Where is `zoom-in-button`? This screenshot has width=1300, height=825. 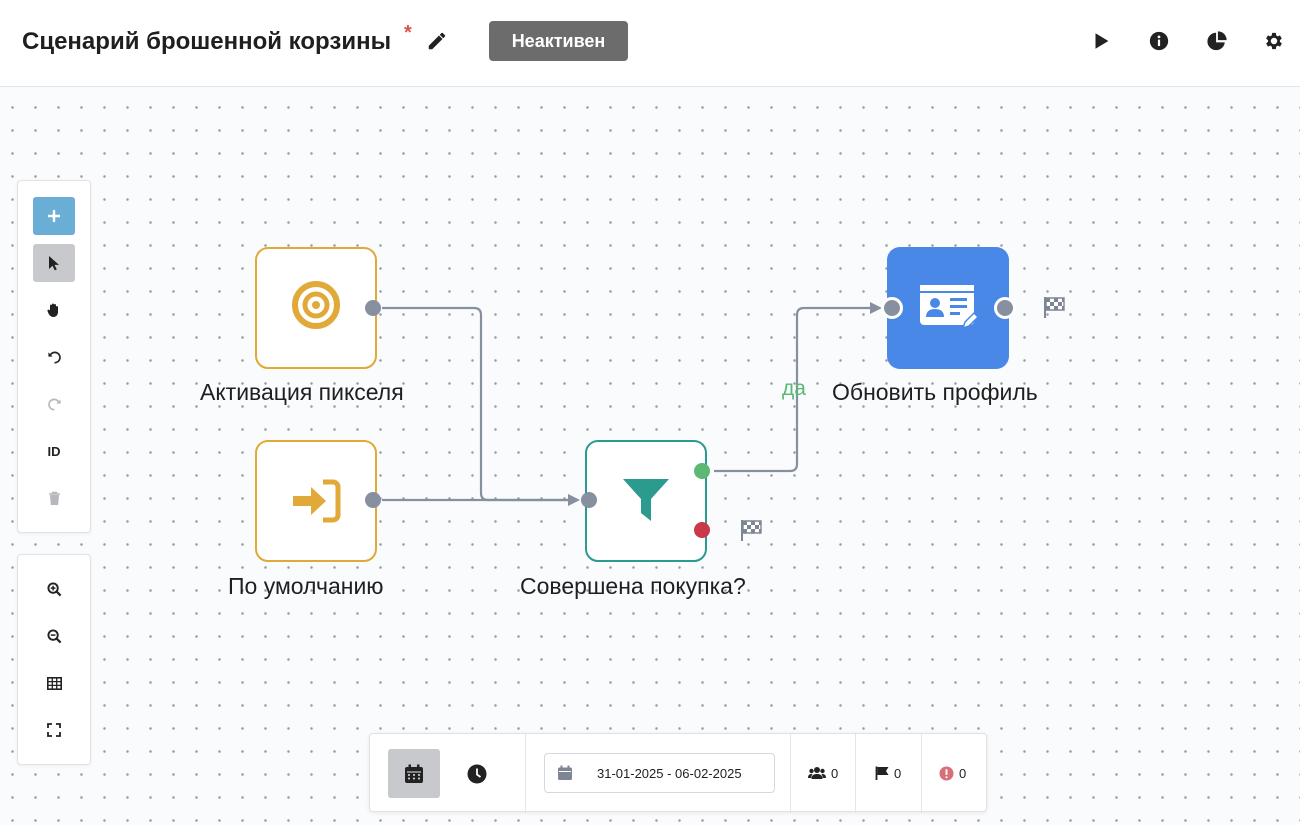
zoom-in-button is located at coordinates (54, 589).